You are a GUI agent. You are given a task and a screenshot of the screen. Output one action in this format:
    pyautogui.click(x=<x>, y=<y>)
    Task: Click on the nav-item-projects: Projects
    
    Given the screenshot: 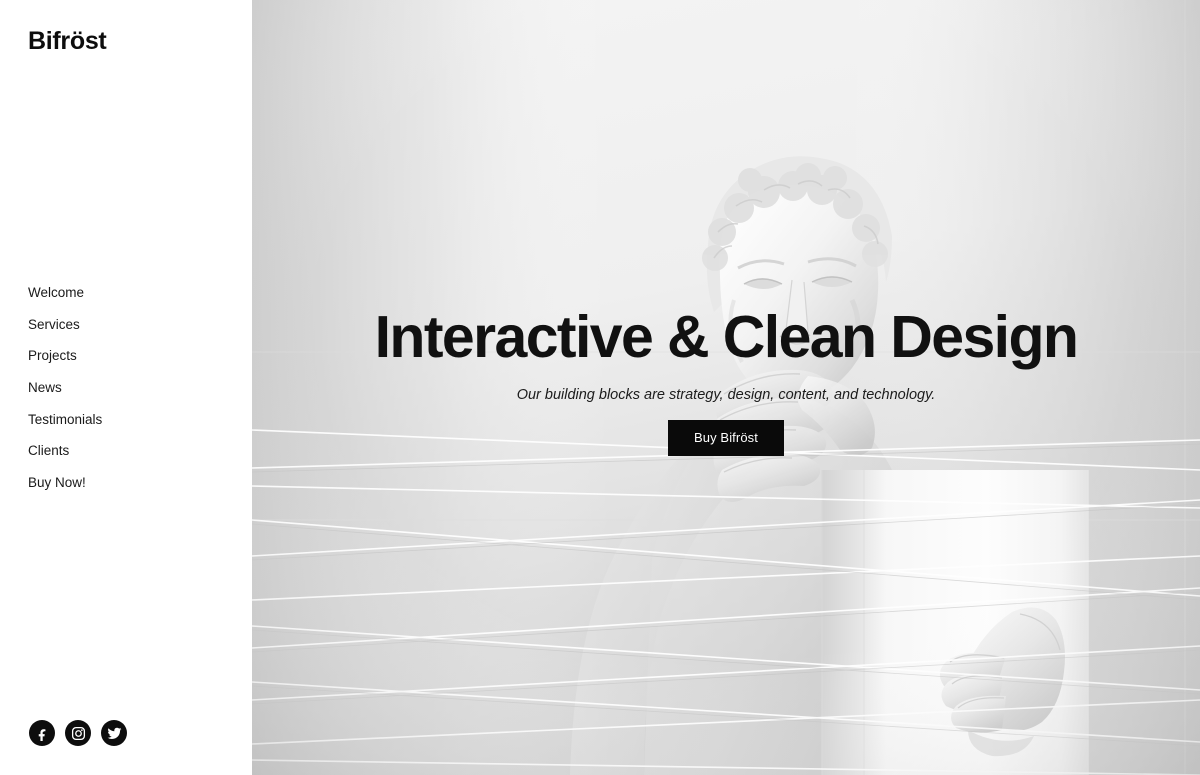 What is the action you would take?
    pyautogui.click(x=65, y=356)
    